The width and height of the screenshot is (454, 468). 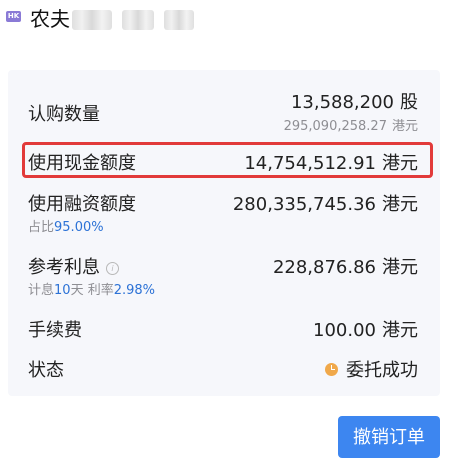 What do you see at coordinates (345, 267) in the screenshot?
I see `interest-value: 228,876.86 港元` at bounding box center [345, 267].